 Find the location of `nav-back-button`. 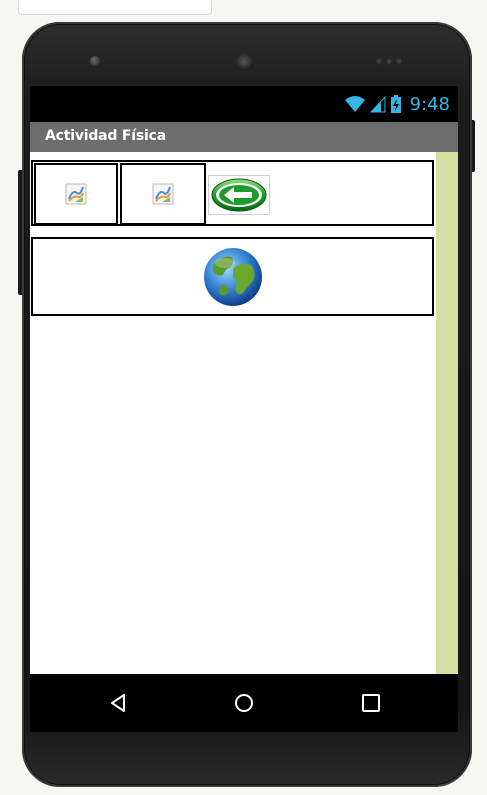

nav-back-button is located at coordinates (118, 703).